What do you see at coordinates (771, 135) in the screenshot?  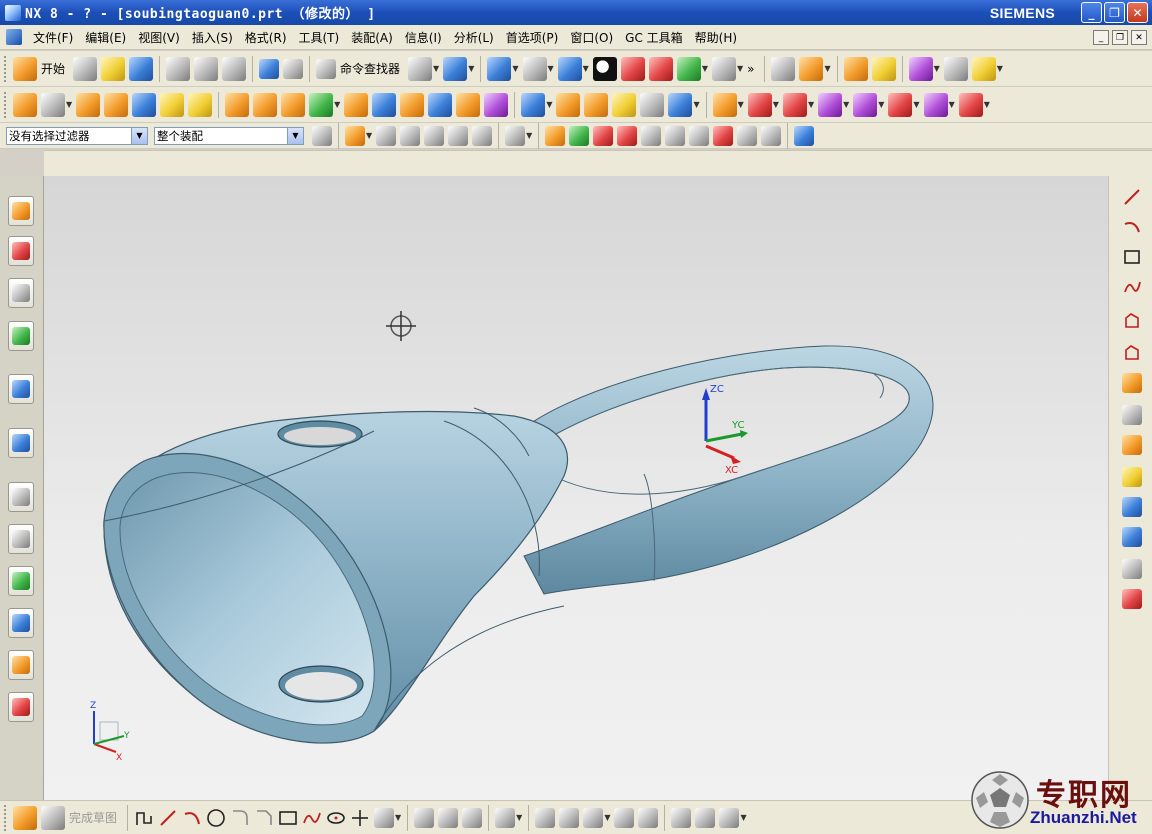 I see `point-on-curve-icon` at bounding box center [771, 135].